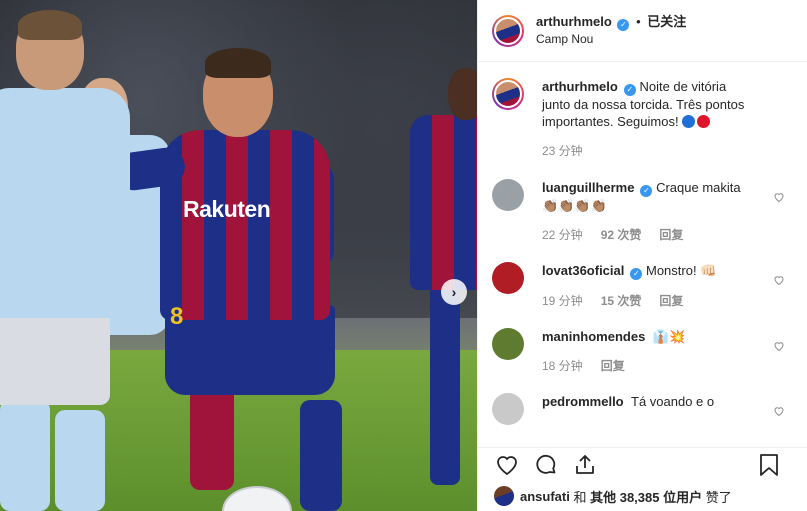 This screenshot has height=511, width=807. I want to click on save-button, so click(769, 465).